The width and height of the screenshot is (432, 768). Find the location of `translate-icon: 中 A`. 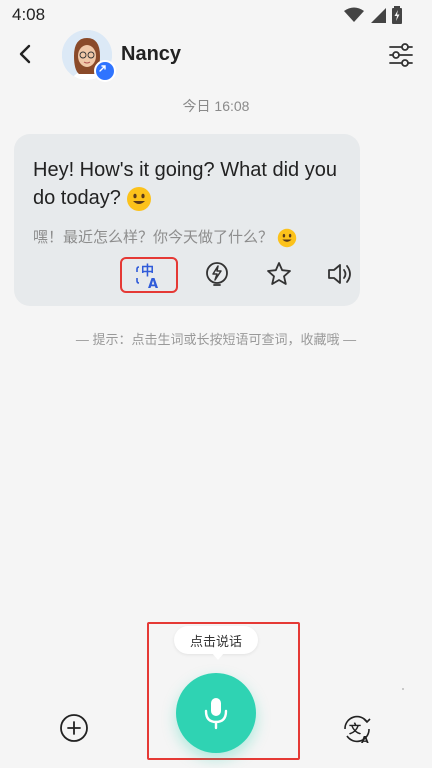

translate-icon: 中 A is located at coordinates (147, 276).